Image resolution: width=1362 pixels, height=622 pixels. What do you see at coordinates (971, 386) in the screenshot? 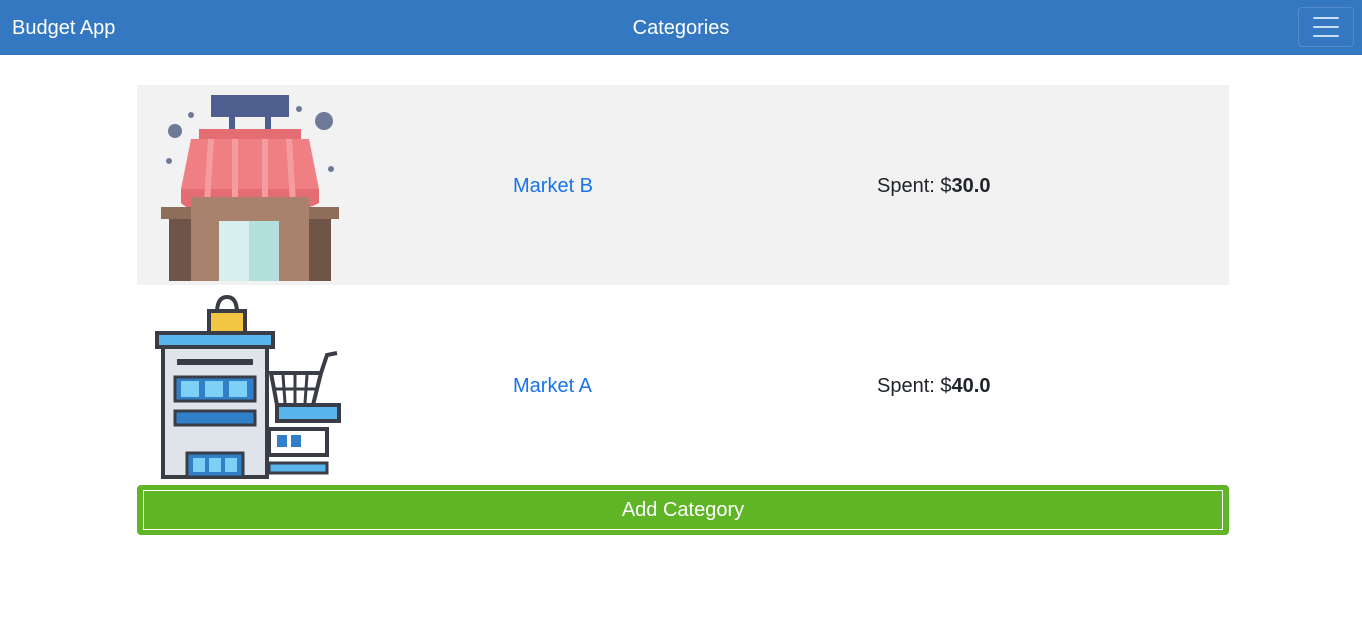
I see `spent-value: 40.0` at bounding box center [971, 386].